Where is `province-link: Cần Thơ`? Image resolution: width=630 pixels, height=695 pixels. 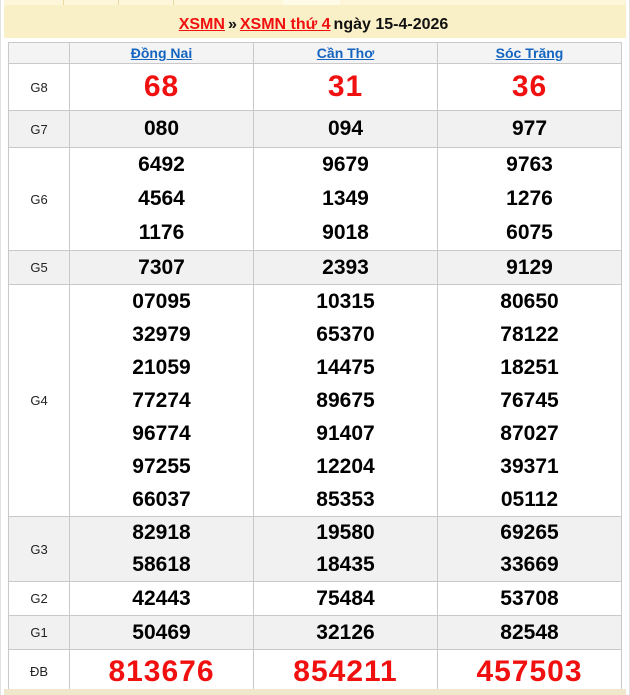 province-link: Cần Thơ is located at coordinates (345, 53).